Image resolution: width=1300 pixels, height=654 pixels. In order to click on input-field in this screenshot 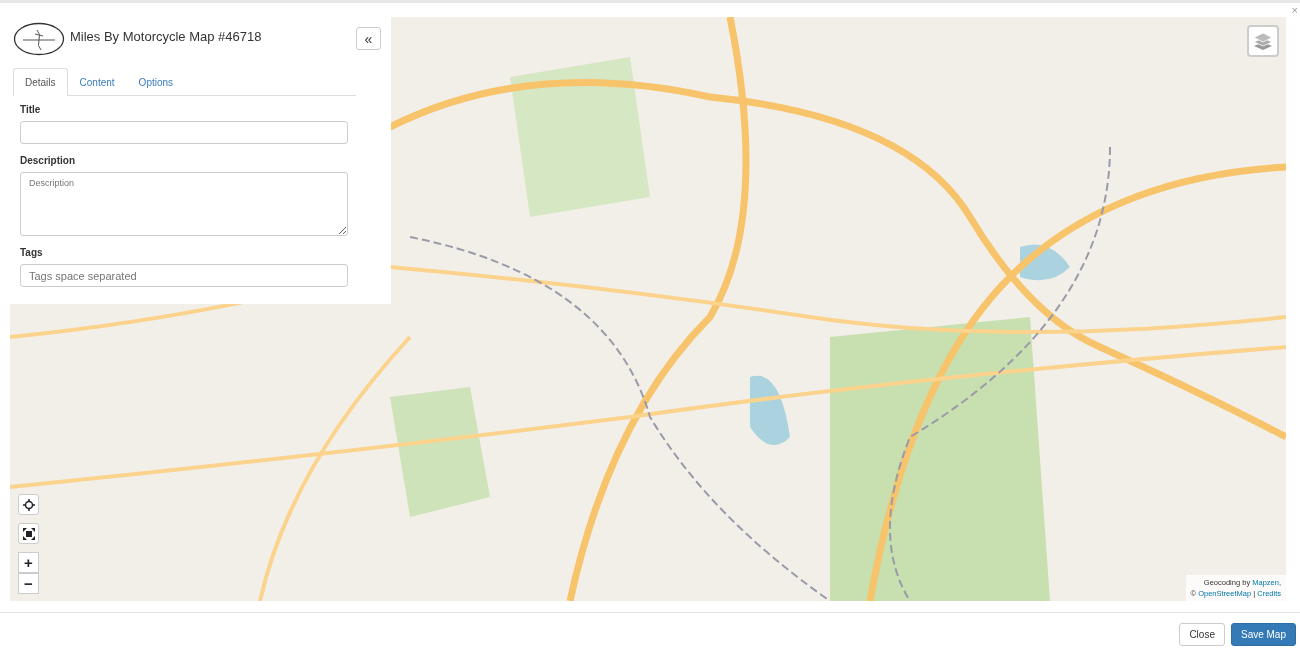, I will do `click(184, 132)`.